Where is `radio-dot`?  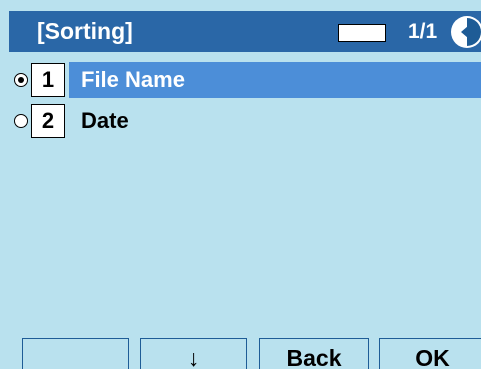
radio-dot is located at coordinates (21, 80).